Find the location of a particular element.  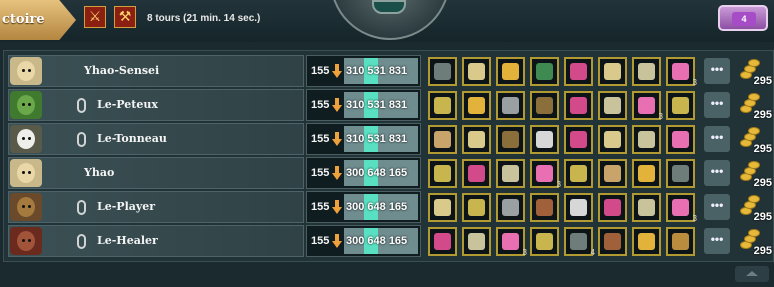

loot-chest-button: 4 is located at coordinates (743, 18).